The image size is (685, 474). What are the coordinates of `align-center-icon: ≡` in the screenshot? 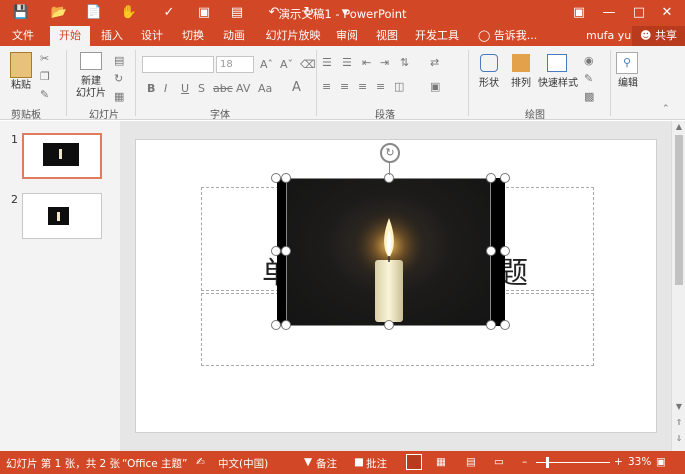 It's located at (344, 86).